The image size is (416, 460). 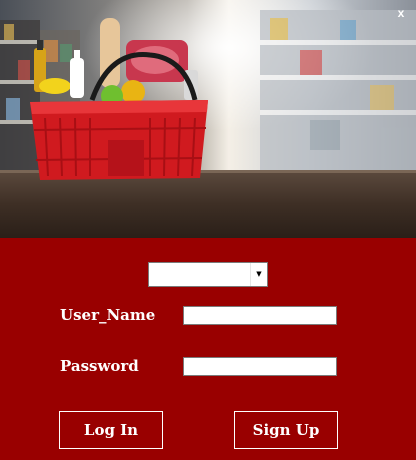 I want to click on username-input, so click(x=260, y=315).